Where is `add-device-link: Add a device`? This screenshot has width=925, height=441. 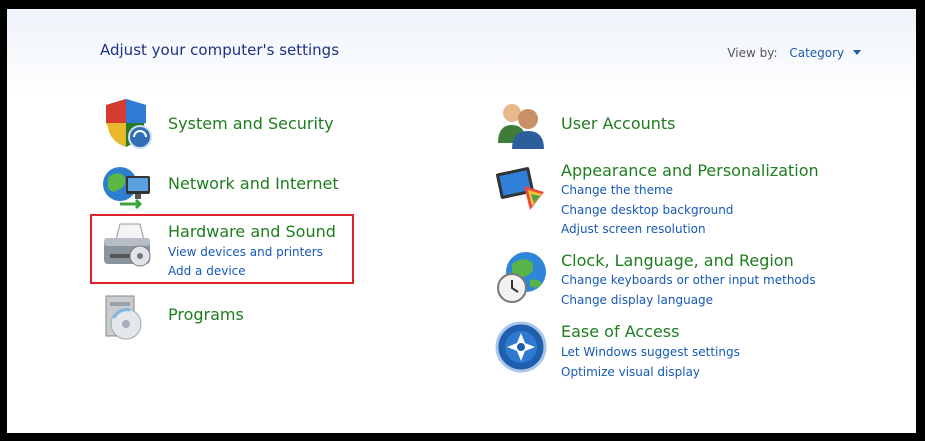
add-device-link: Add a device is located at coordinates (207, 271).